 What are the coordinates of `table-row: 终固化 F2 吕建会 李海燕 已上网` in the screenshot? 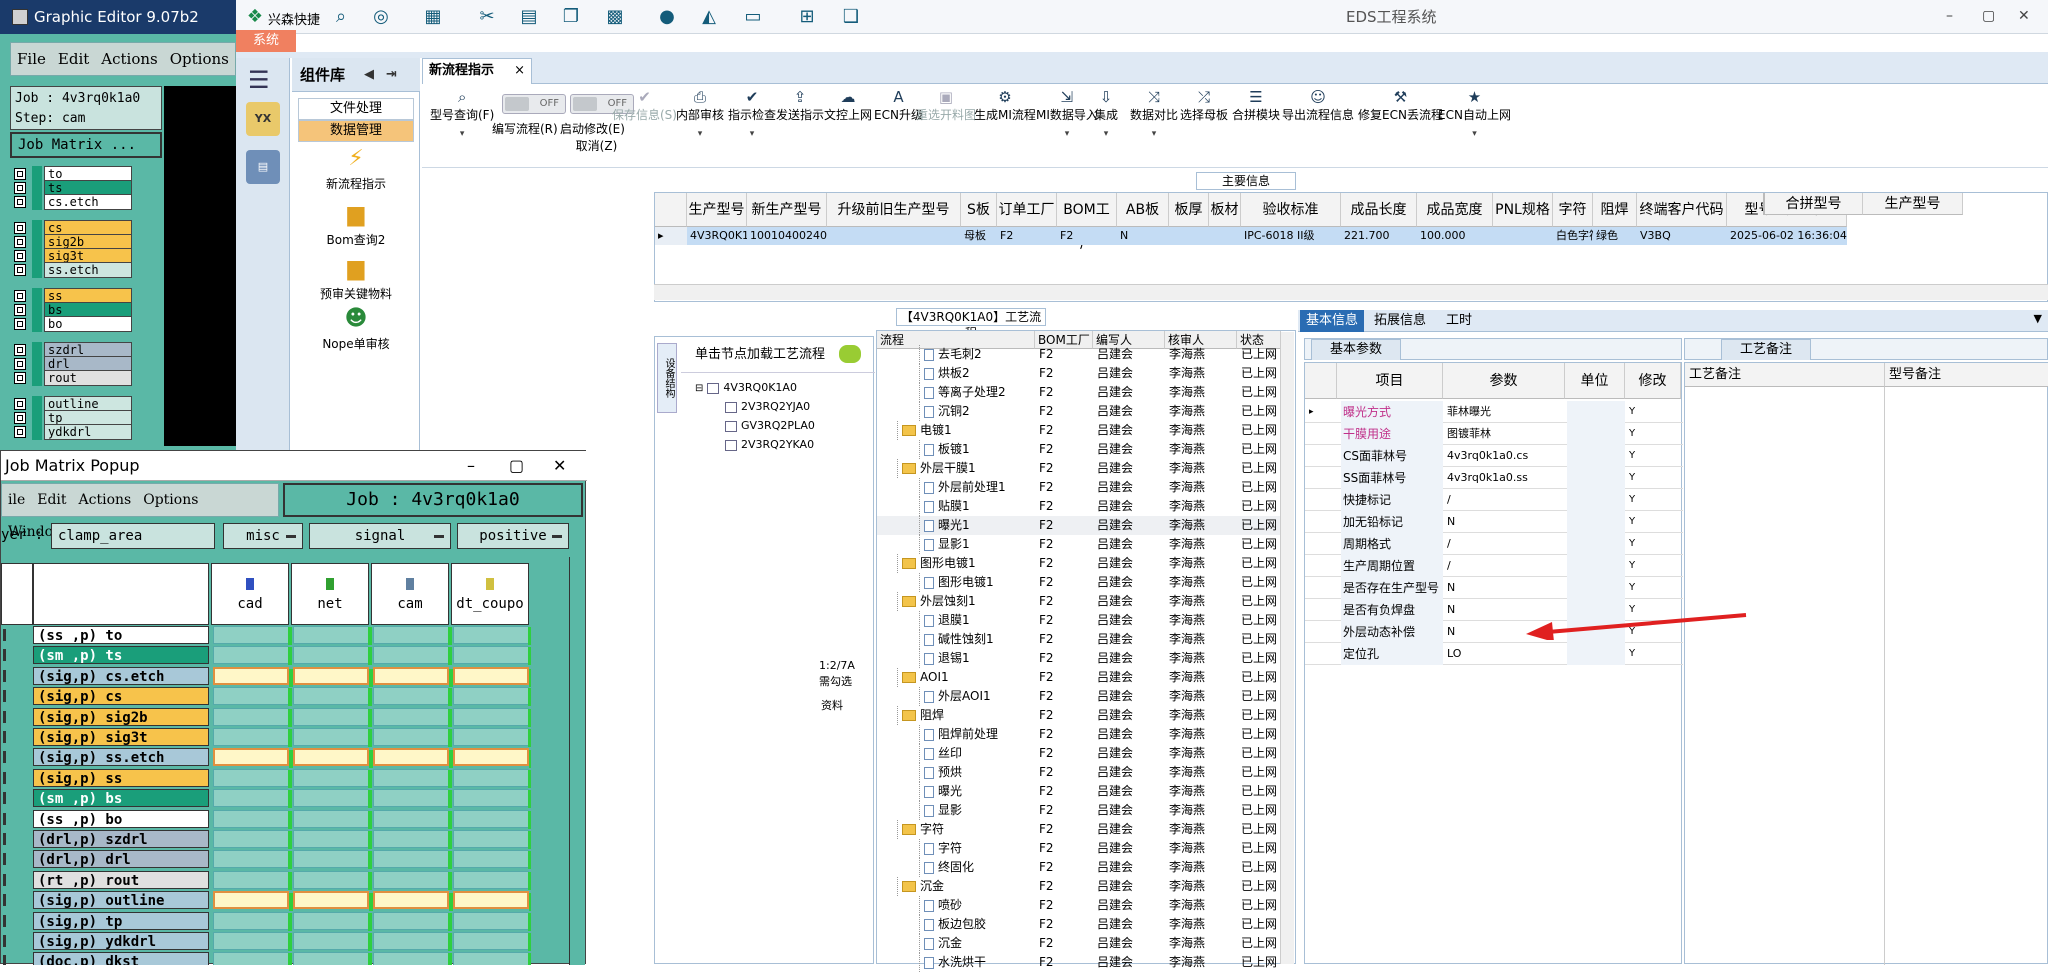 It's located at (1079, 867).